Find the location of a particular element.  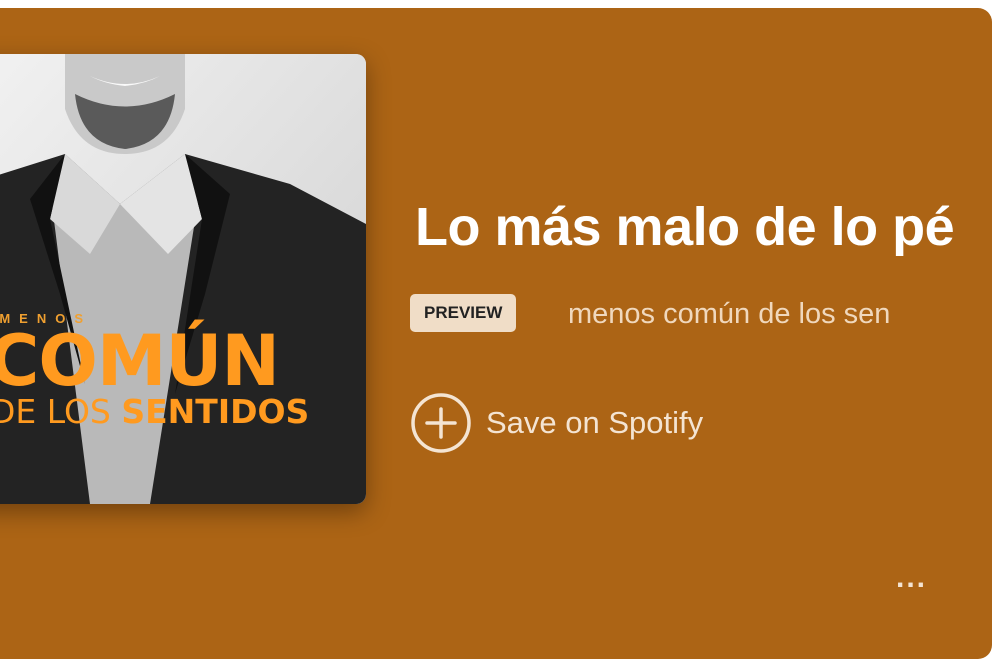

cover-sub-text: DE LOS SENTIDOS is located at coordinates (154, 412).